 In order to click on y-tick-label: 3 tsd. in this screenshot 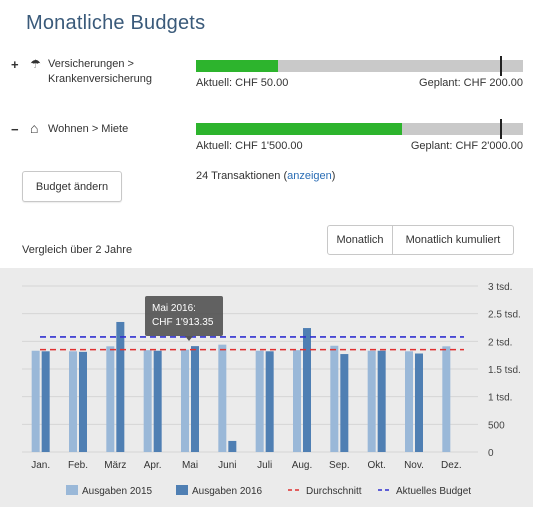, I will do `click(500, 287)`.